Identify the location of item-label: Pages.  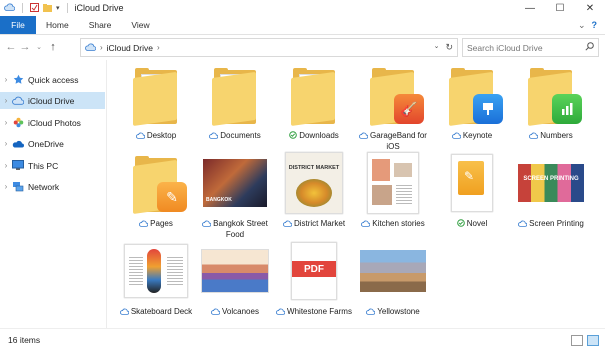
(161, 223).